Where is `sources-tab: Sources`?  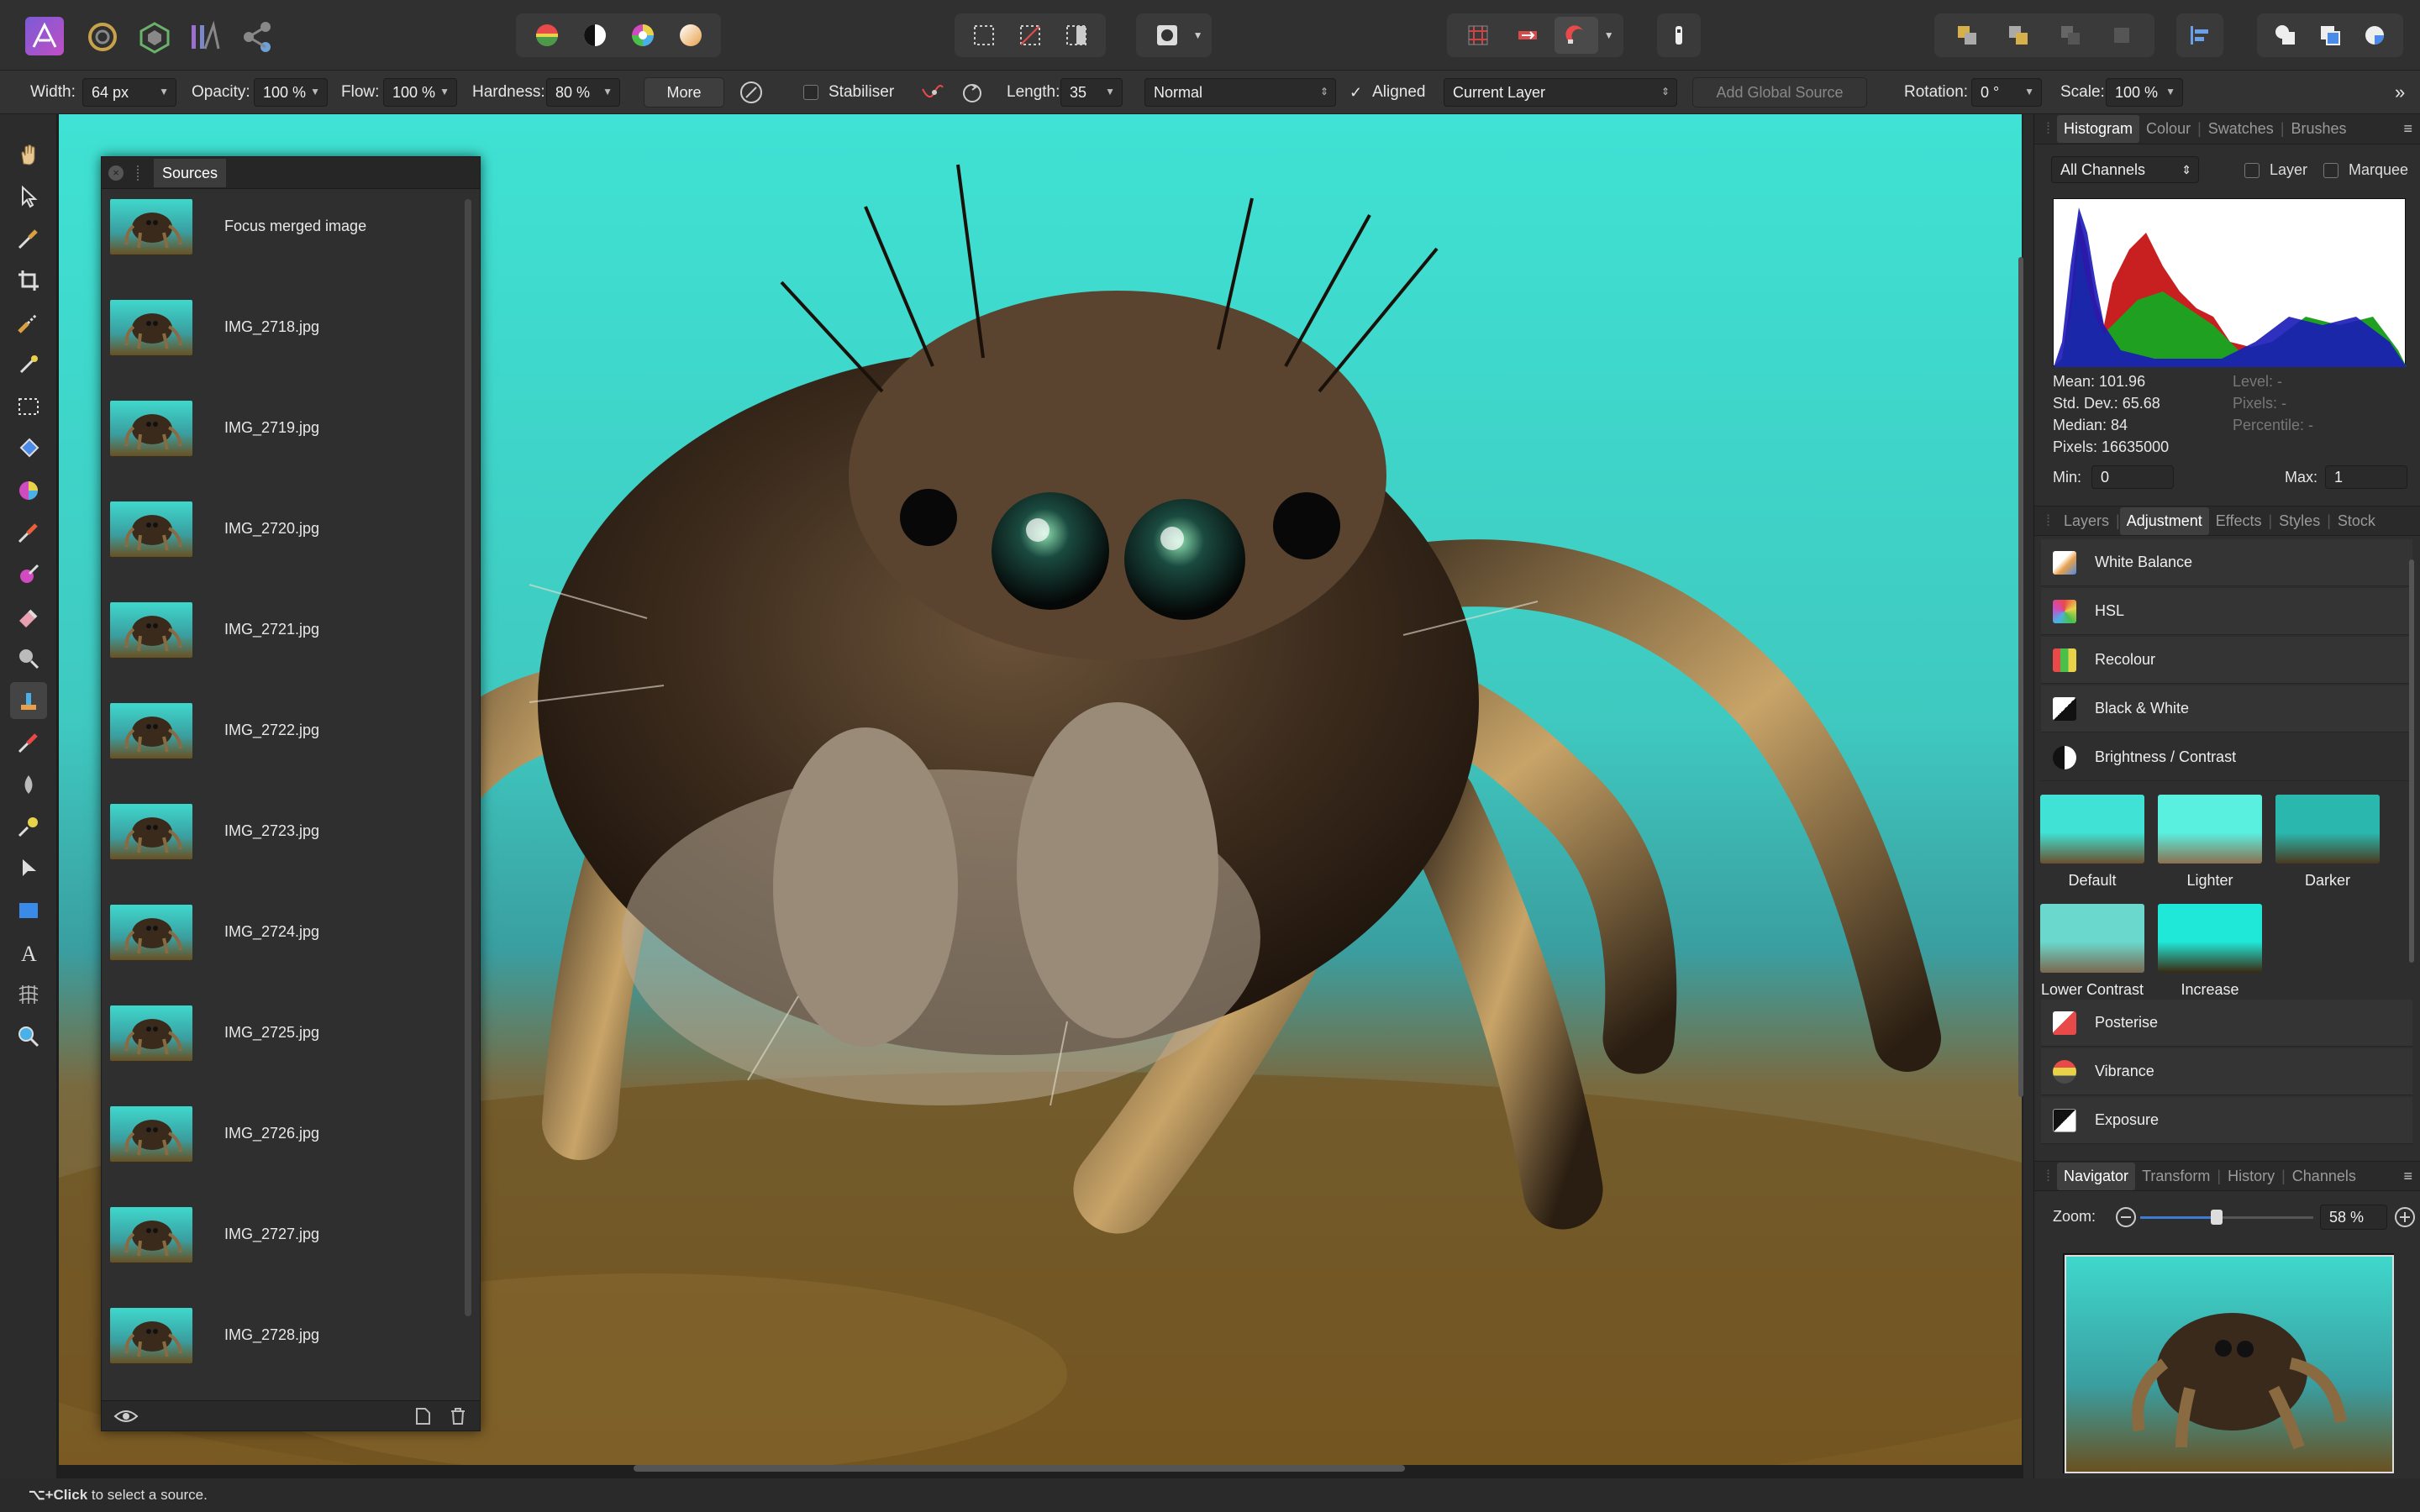 sources-tab: Sources is located at coordinates (191, 173).